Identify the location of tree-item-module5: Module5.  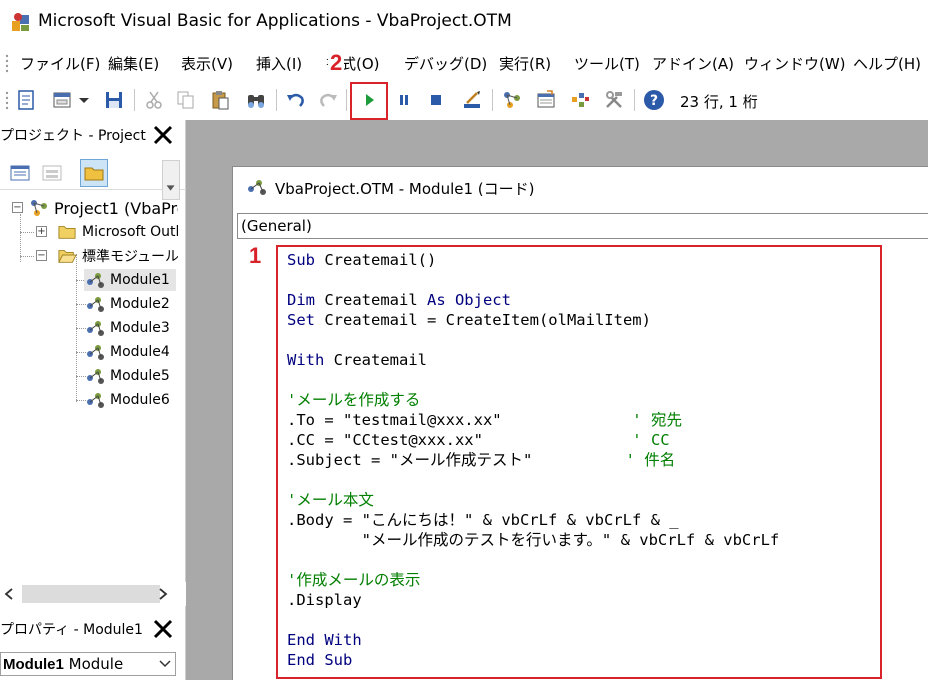
(127, 376).